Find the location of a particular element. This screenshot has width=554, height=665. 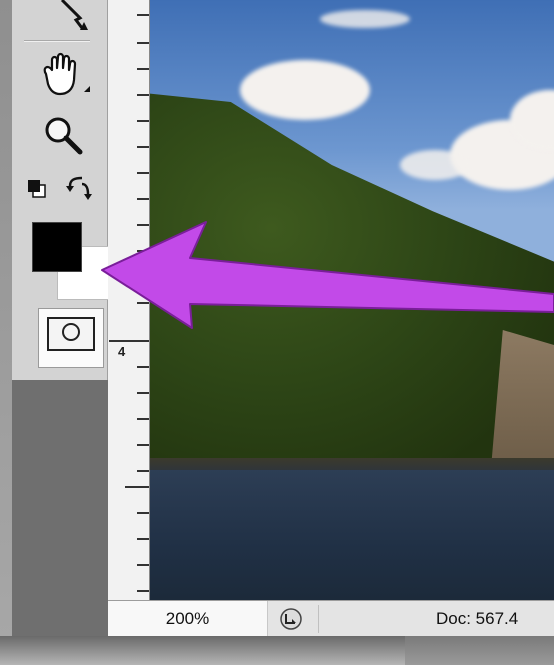

window-bottom-shadow is located at coordinates (277, 650).